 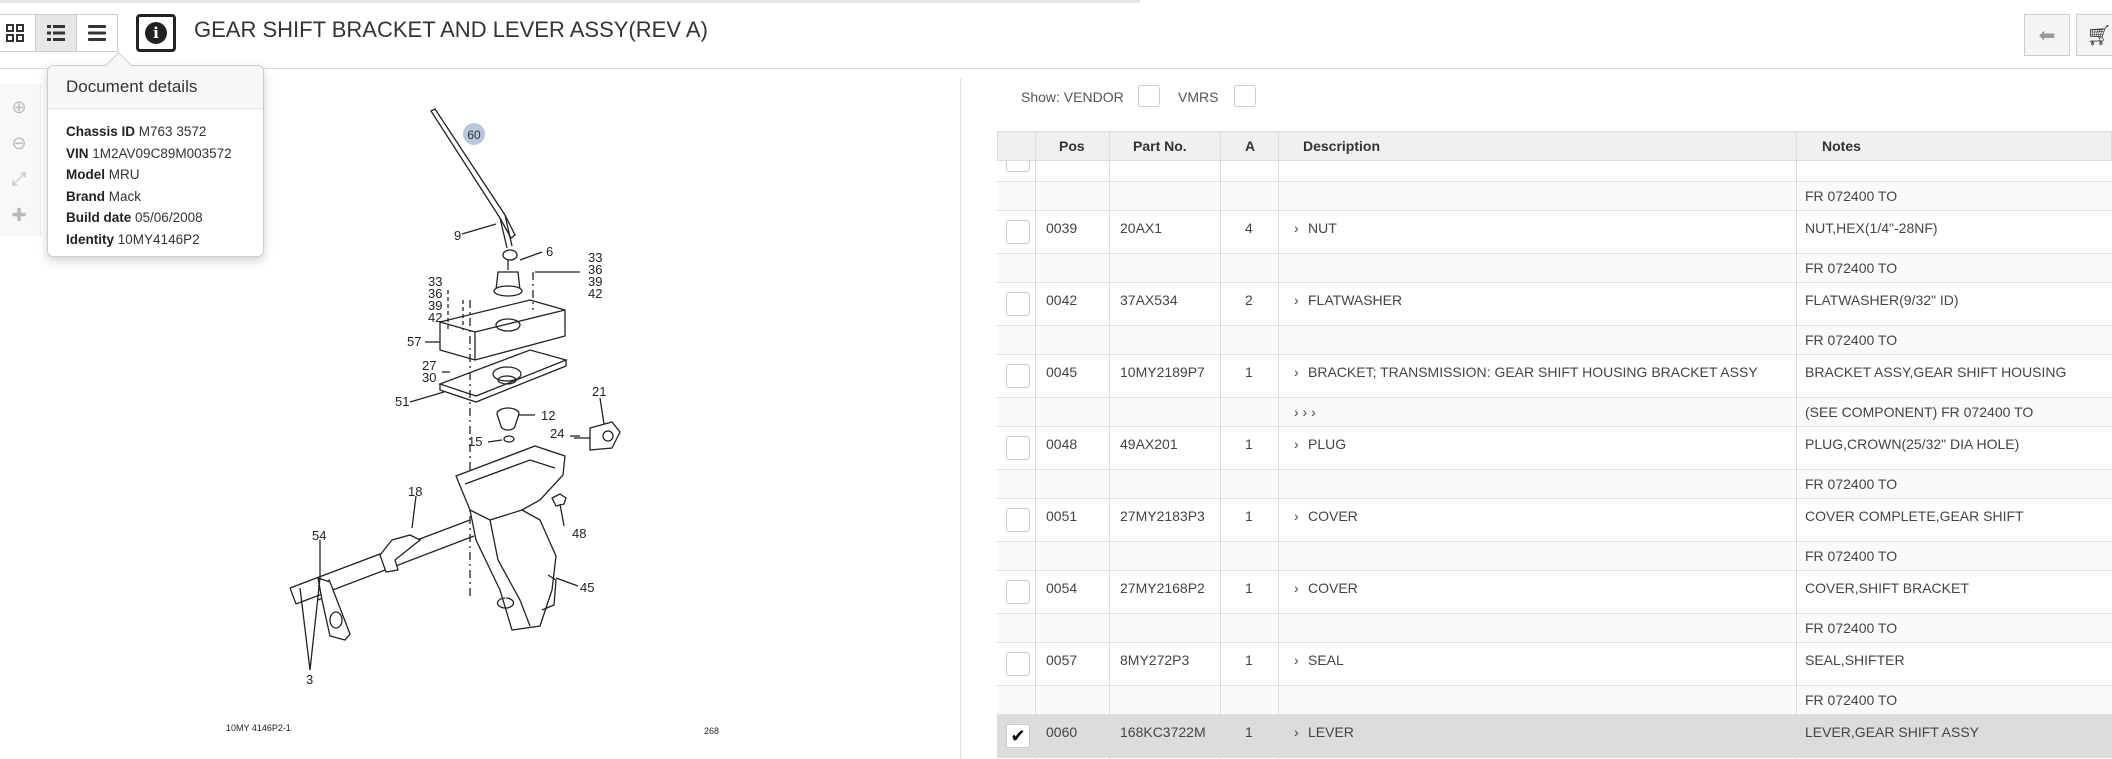 I want to click on top-border, so click(x=570, y=1).